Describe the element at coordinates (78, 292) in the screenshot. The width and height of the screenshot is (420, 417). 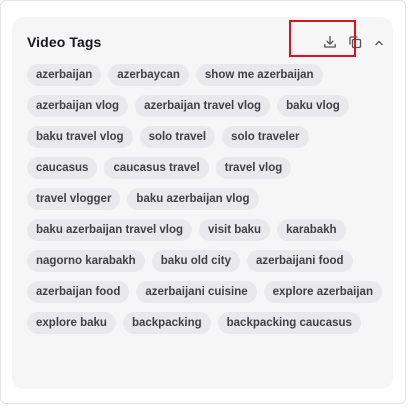
I see `tag-chip: azerbaijan food` at that location.